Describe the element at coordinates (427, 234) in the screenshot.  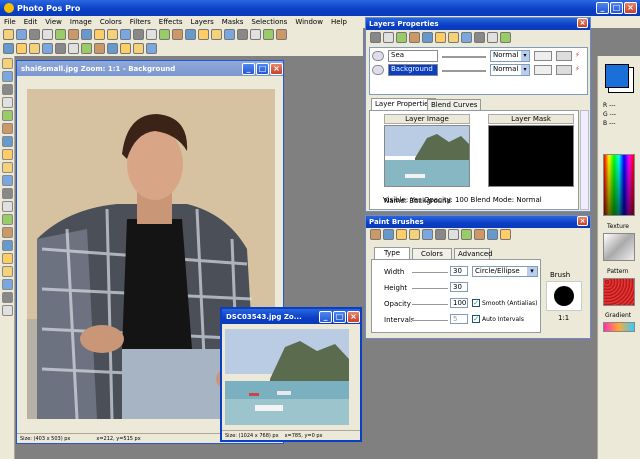
I see `spray-icon` at that location.